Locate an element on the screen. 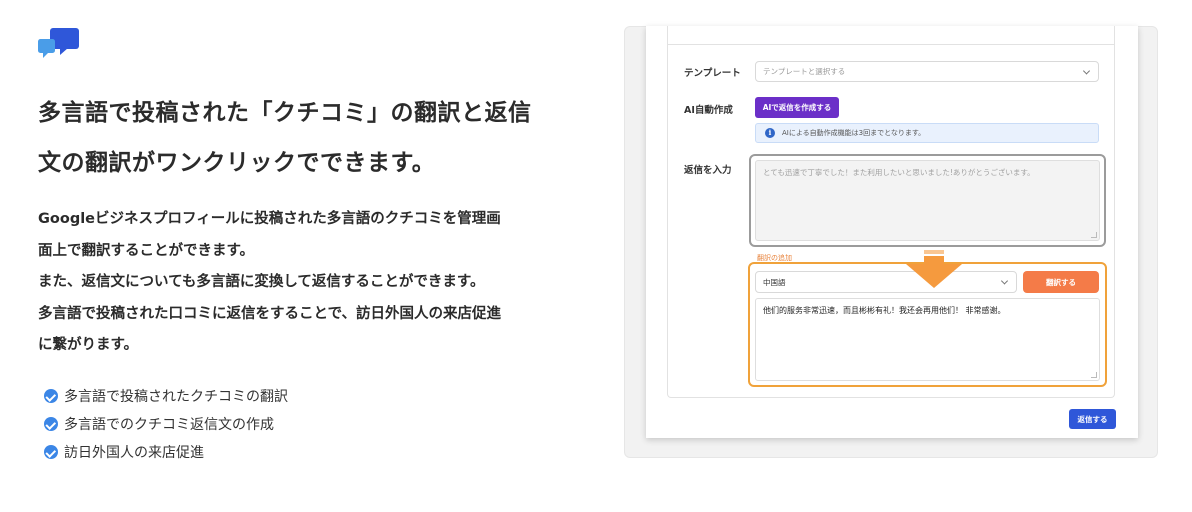  translated-text: 他们的服务非常迅速，而且彬彬有礼！我还会再用他们！ 非常感谢。 is located at coordinates (884, 310).